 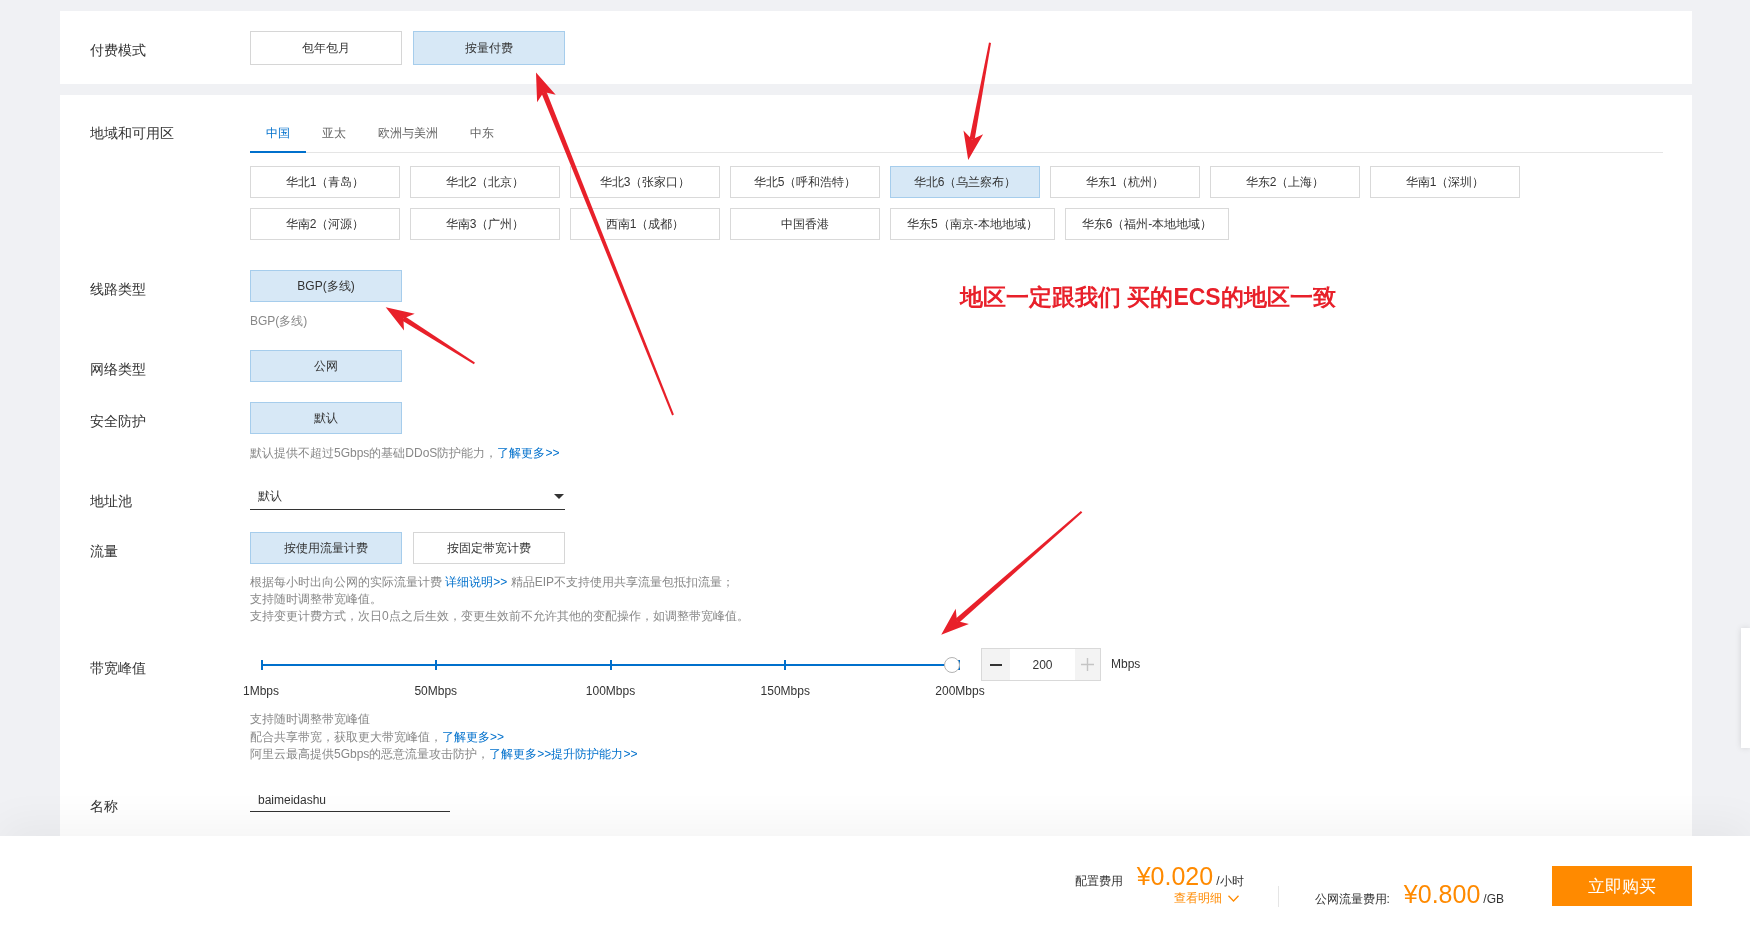 What do you see at coordinates (326, 418) in the screenshot?
I see `option-button: 默认` at bounding box center [326, 418].